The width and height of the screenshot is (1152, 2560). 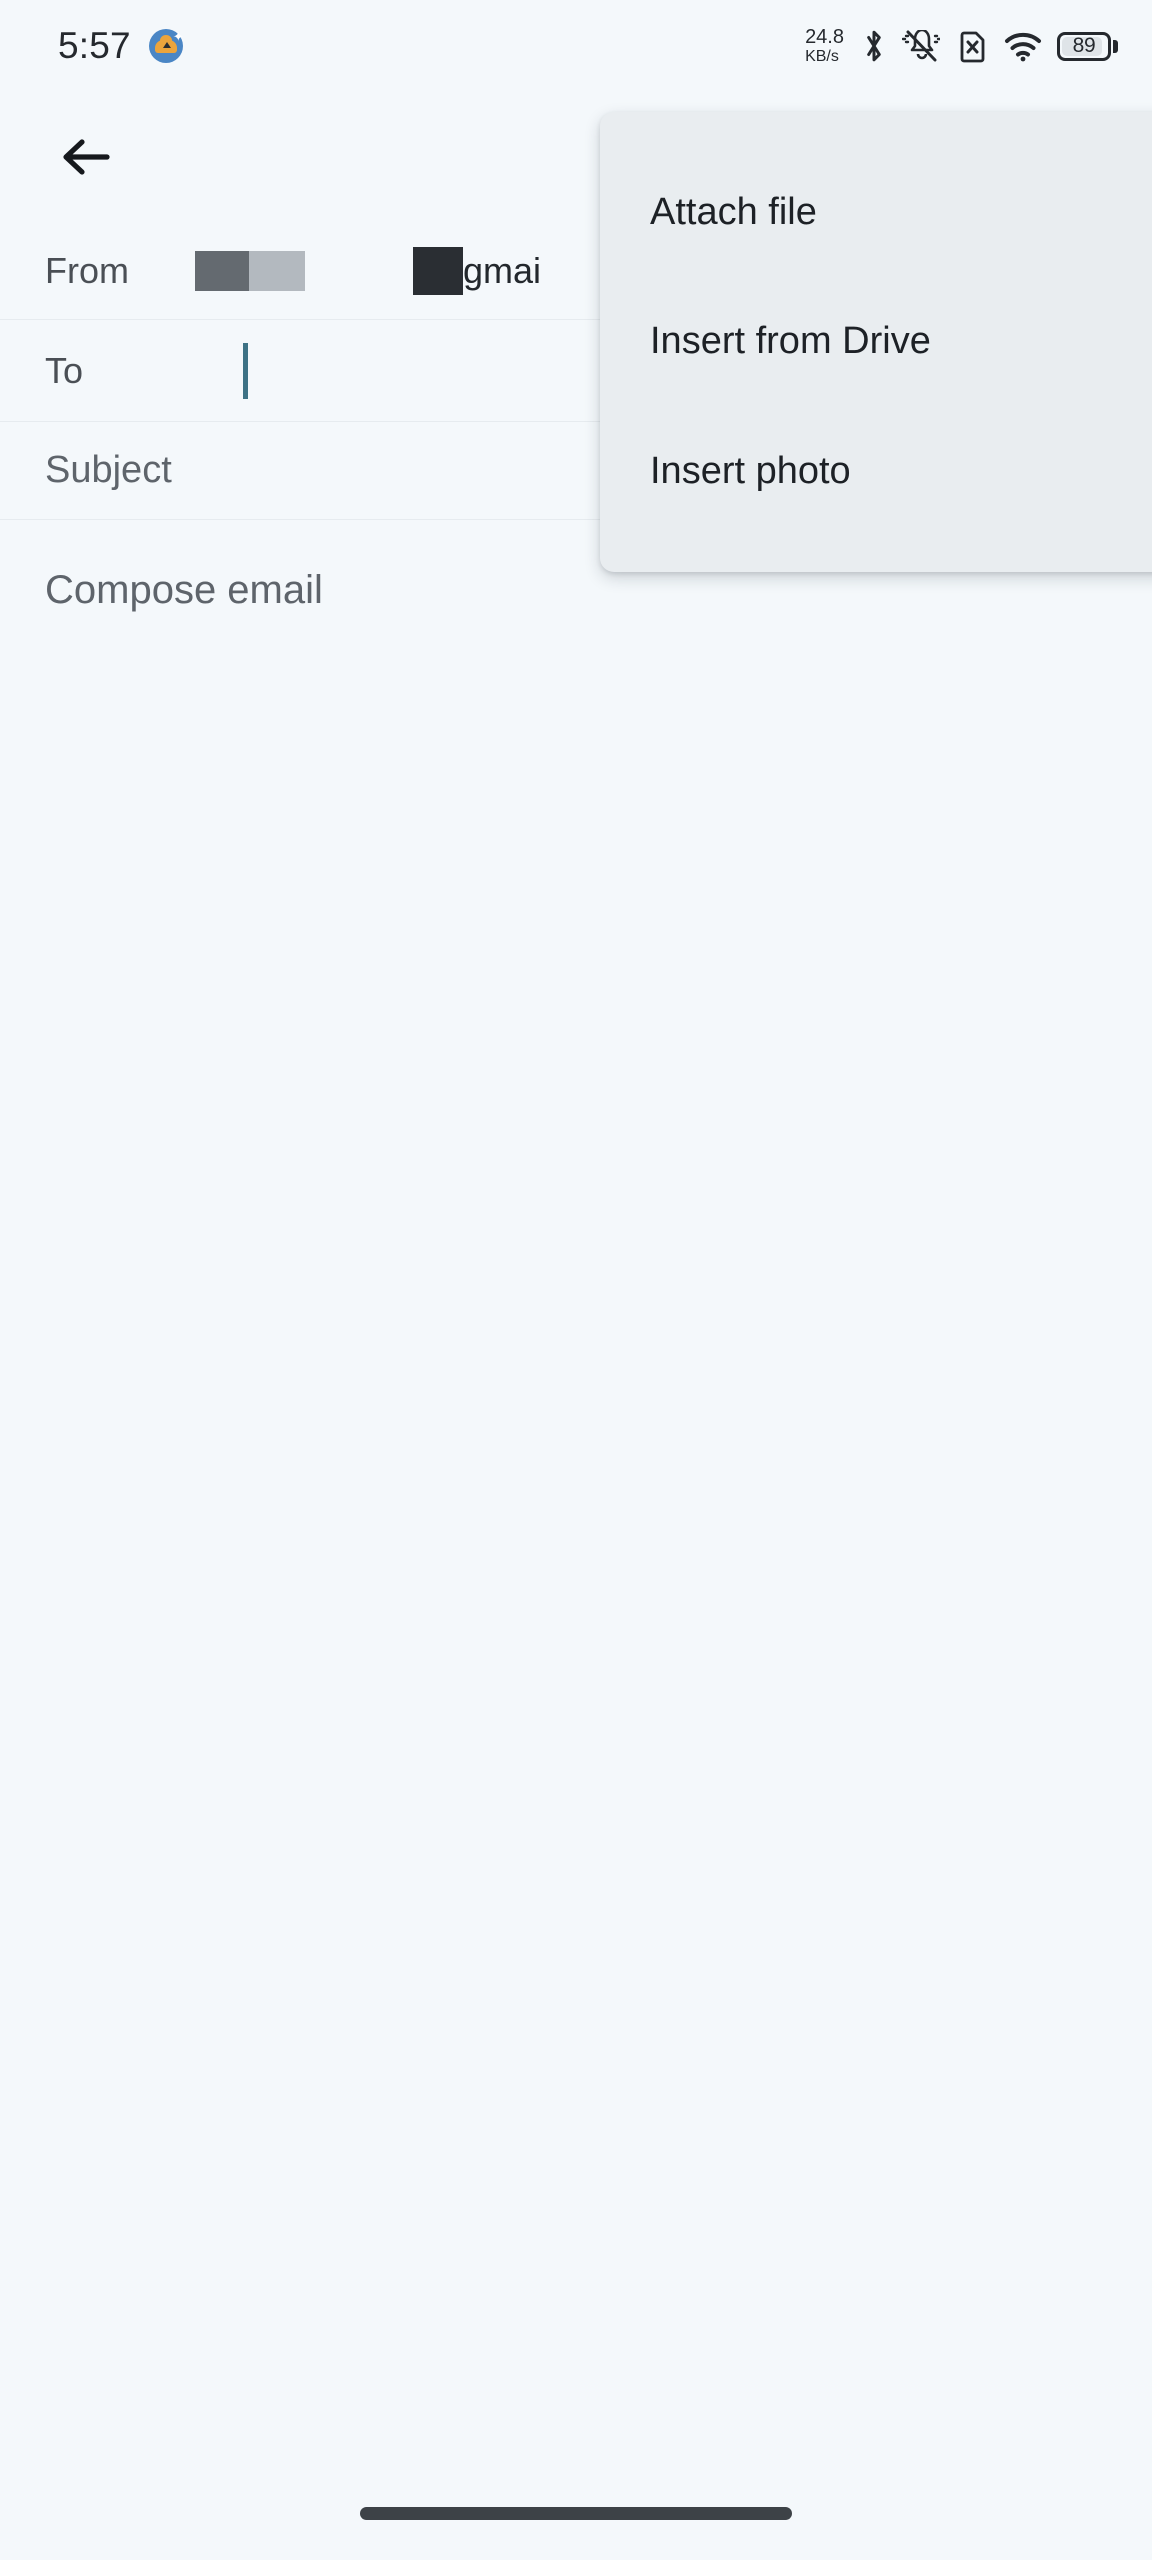 I want to click on from-label: From, so click(x=87, y=270).